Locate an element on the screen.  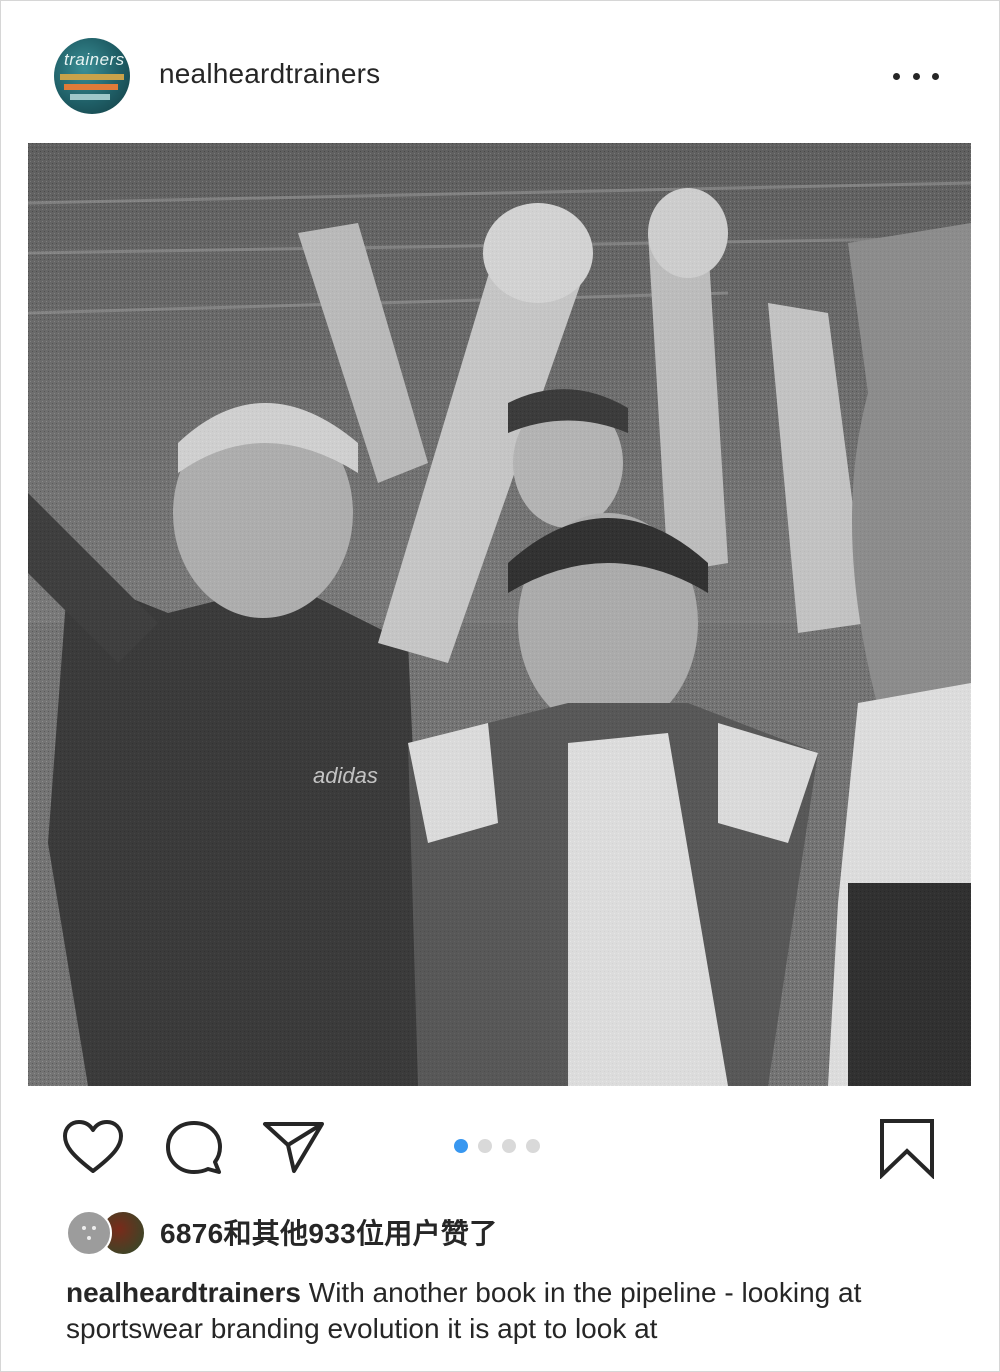
heart-icon is located at coordinates (93, 1147).